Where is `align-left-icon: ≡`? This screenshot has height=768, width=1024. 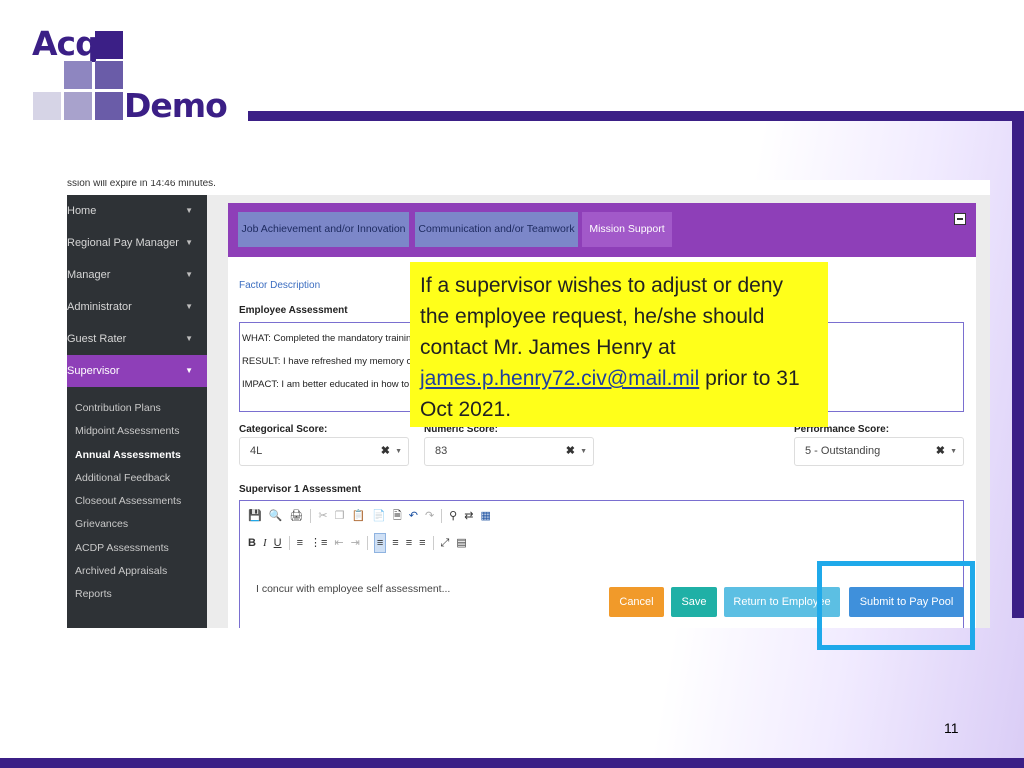 align-left-icon: ≡ is located at coordinates (380, 543).